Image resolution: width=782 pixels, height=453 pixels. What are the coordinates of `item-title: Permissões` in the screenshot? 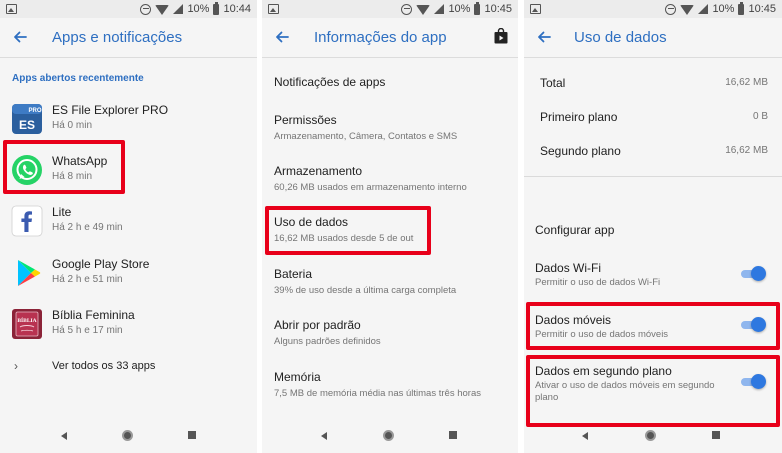 It's located at (305, 120).